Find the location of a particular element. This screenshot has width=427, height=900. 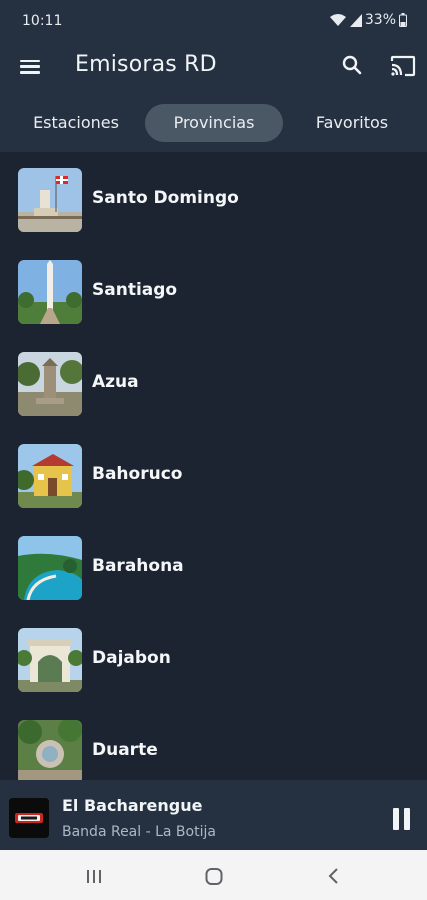

status-bar: 10:11 33% is located at coordinates (213, 22).